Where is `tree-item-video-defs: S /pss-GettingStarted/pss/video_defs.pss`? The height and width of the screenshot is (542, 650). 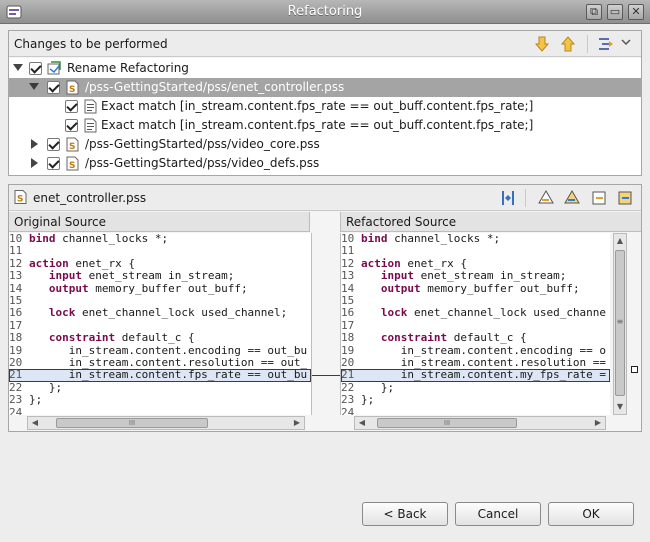
tree-item-video-defs: S /pss-GettingStarted/pss/video_defs.pss is located at coordinates (325, 163).